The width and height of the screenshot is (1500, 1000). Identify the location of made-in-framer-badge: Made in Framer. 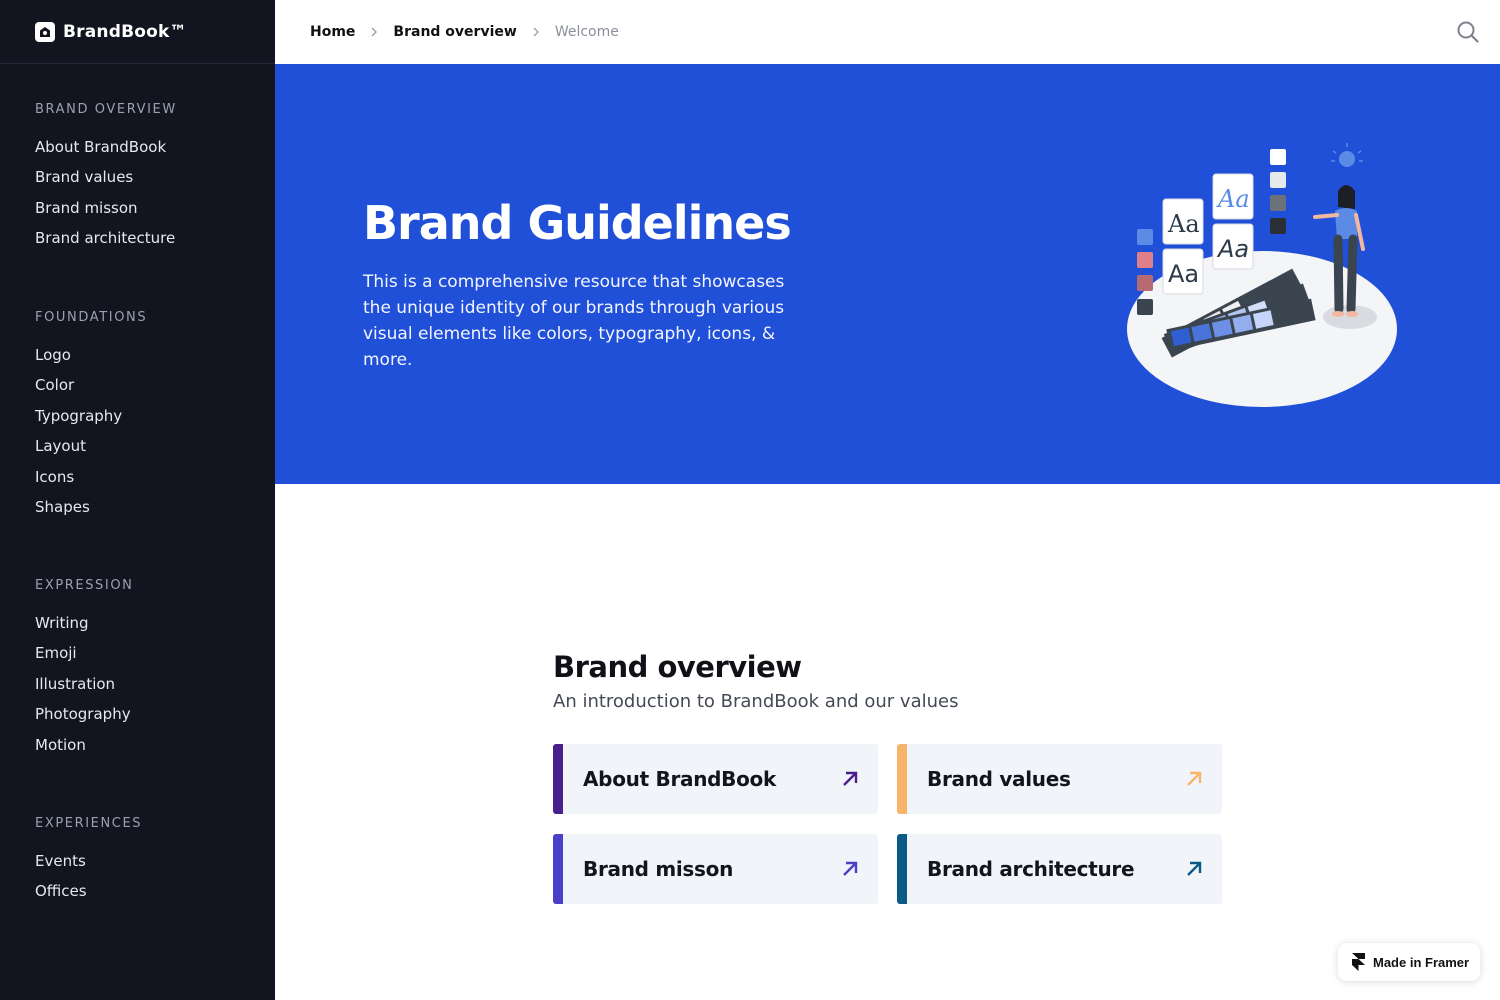
(1409, 962).